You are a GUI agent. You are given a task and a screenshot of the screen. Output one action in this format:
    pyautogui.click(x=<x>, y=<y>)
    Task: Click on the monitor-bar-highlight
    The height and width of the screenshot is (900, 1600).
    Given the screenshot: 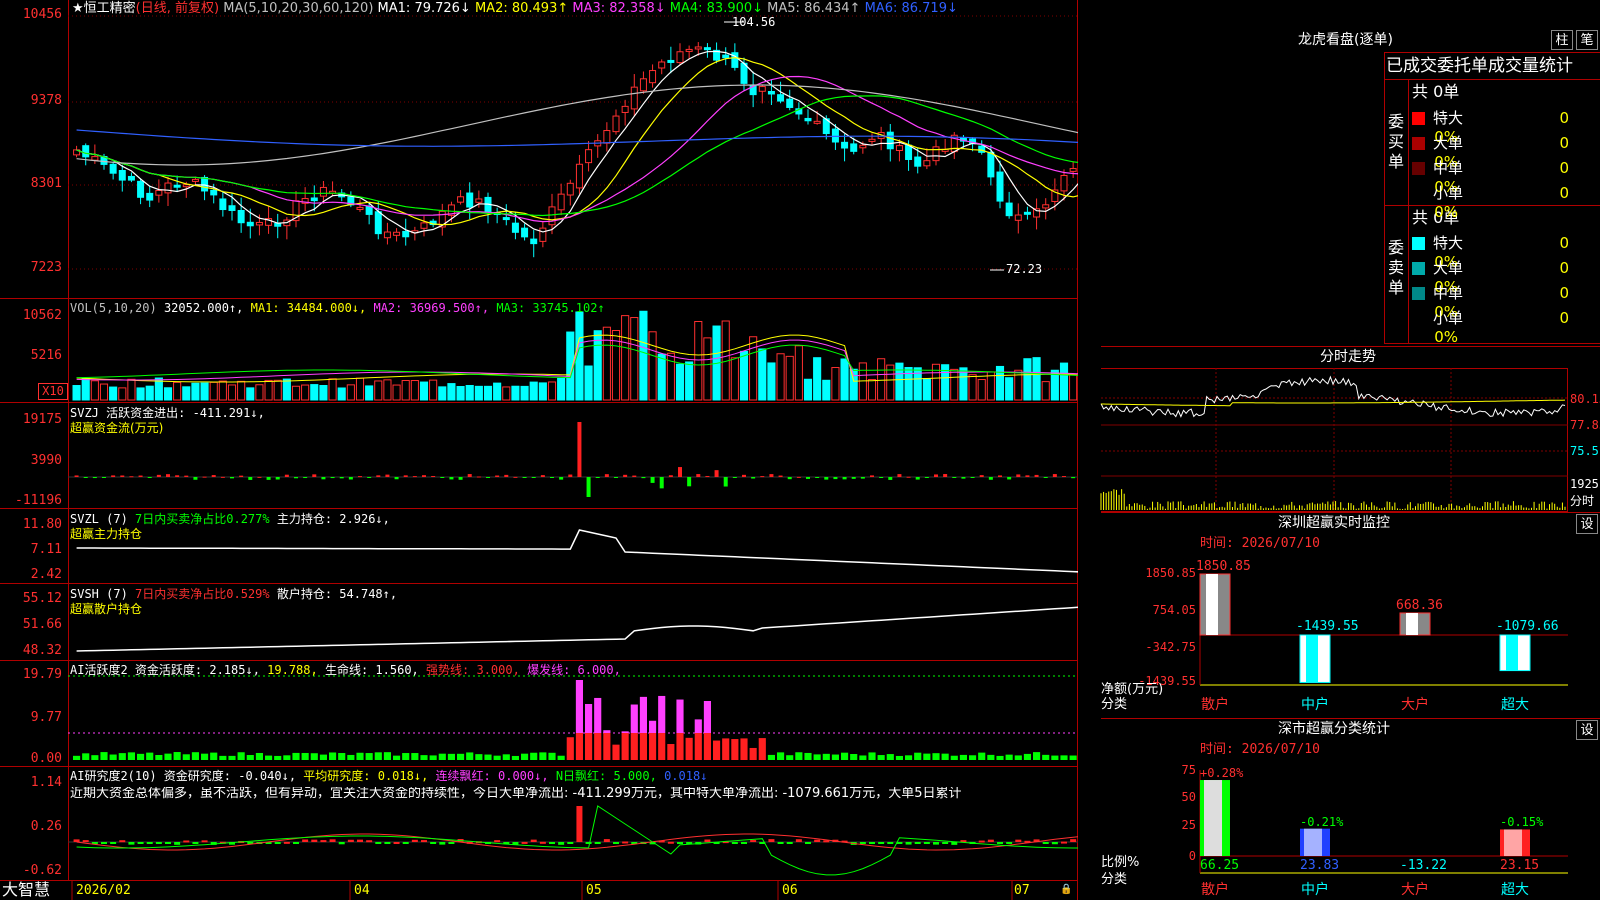 What is the action you would take?
    pyautogui.click(x=1512, y=653)
    